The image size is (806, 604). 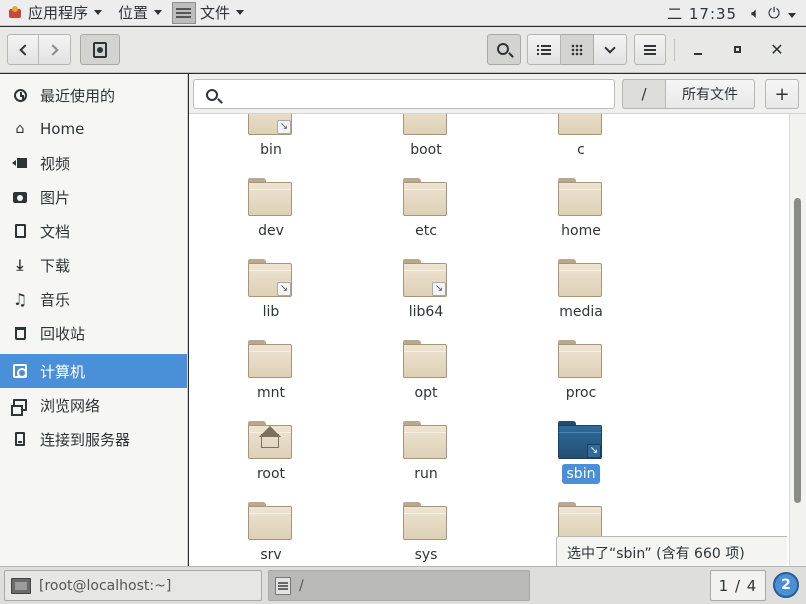 What do you see at coordinates (777, 49) in the screenshot?
I see `close-button: ✕` at bounding box center [777, 49].